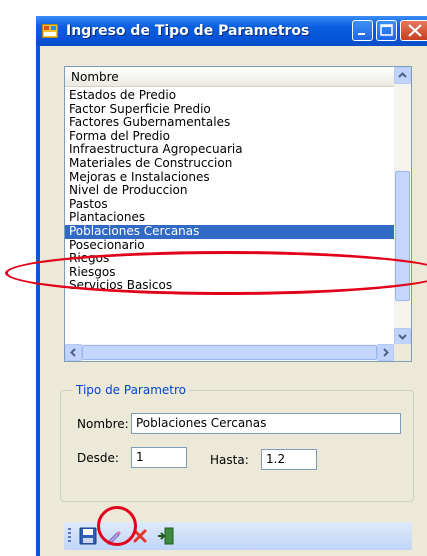 The height and width of the screenshot is (556, 427). What do you see at coordinates (188, 31) in the screenshot?
I see `window-title: Ingreso de Tipo de Parametros` at bounding box center [188, 31].